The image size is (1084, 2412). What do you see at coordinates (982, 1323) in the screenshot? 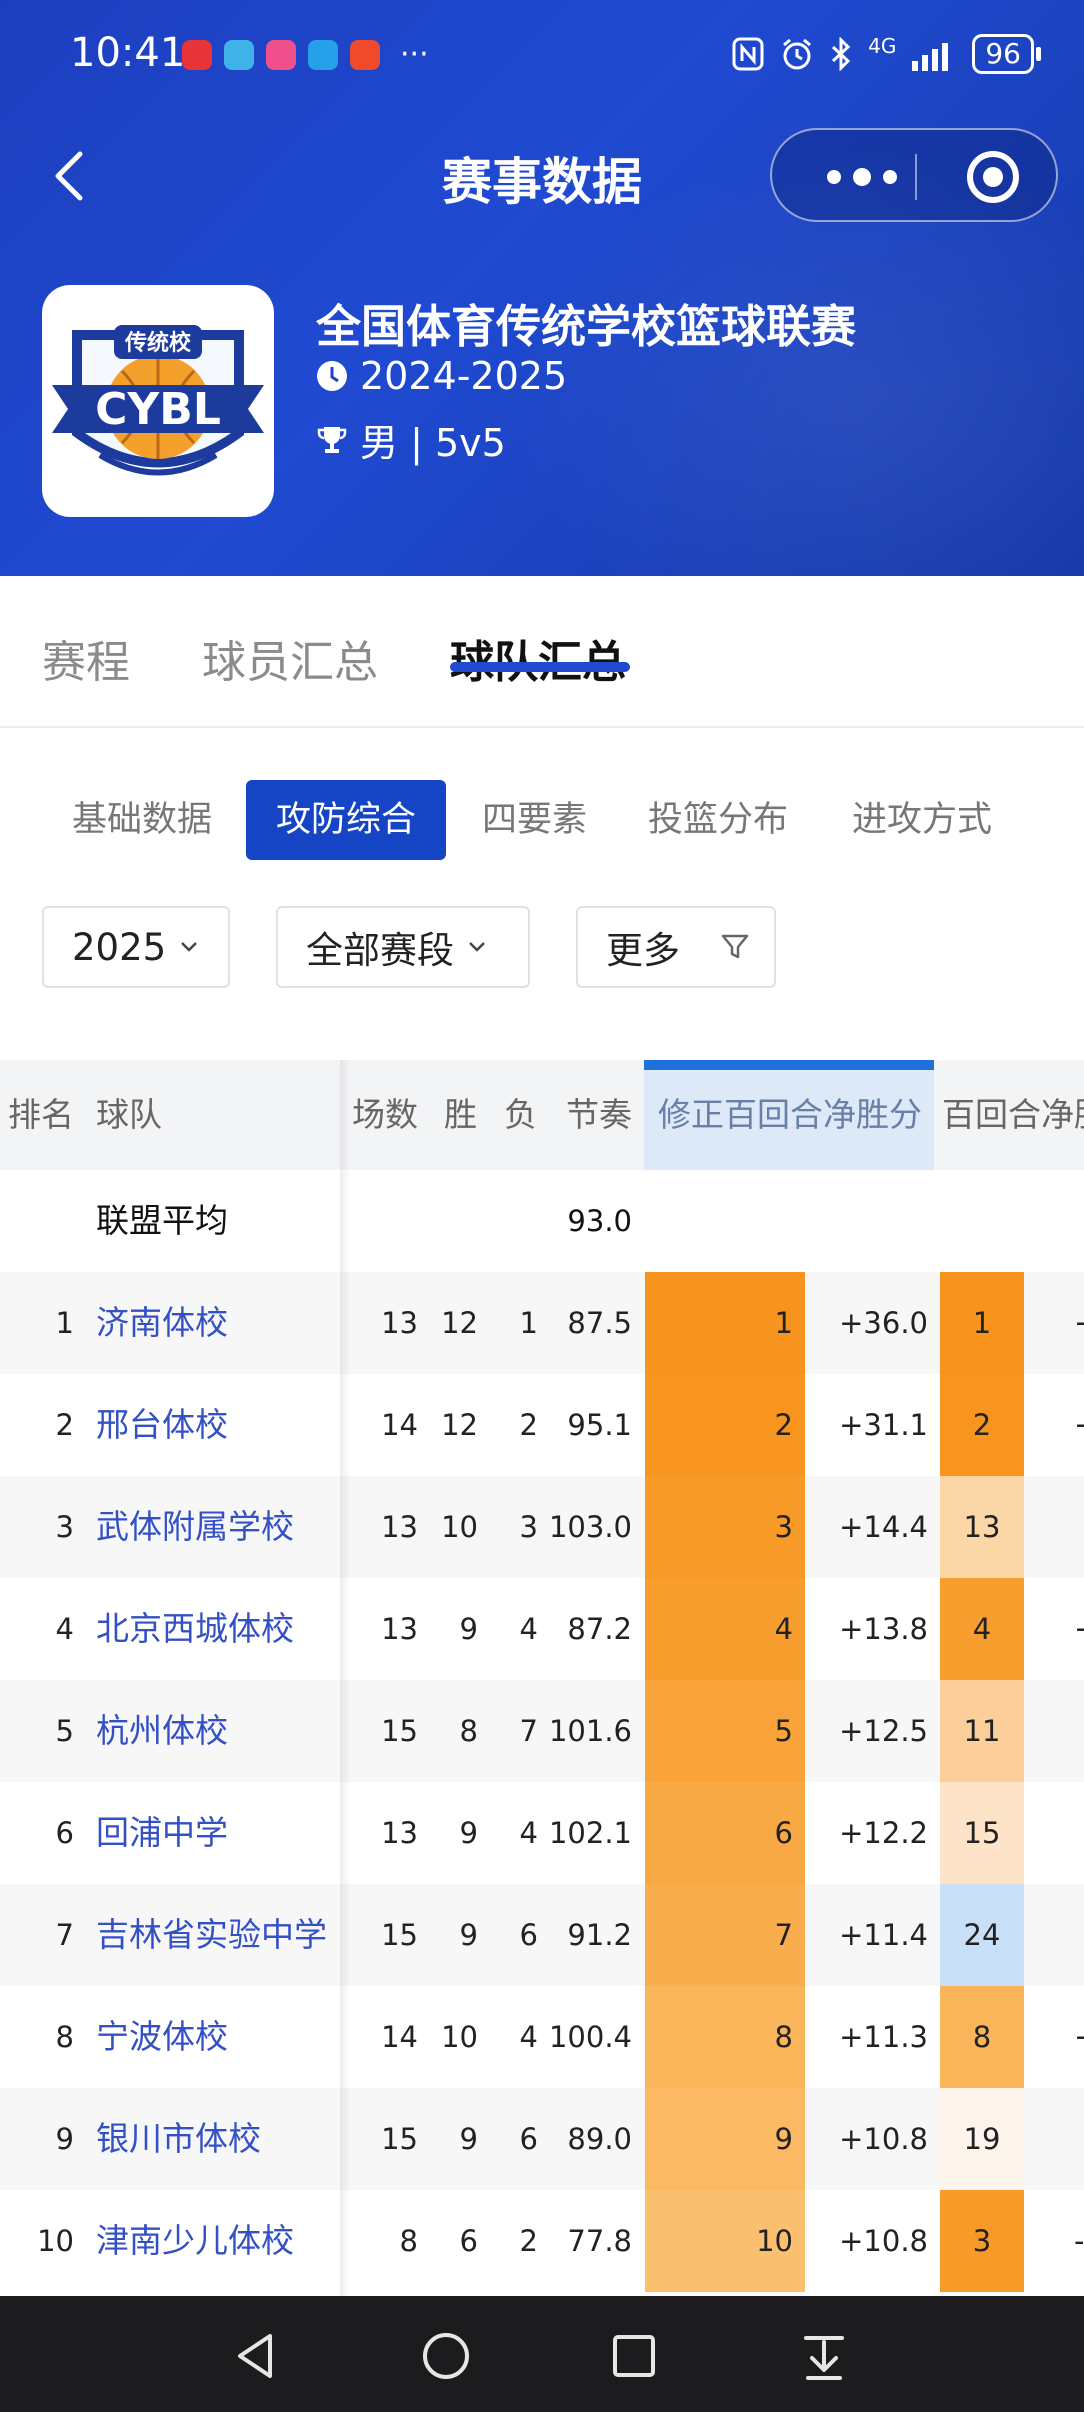
I see `net-rank-cell: 1` at bounding box center [982, 1323].